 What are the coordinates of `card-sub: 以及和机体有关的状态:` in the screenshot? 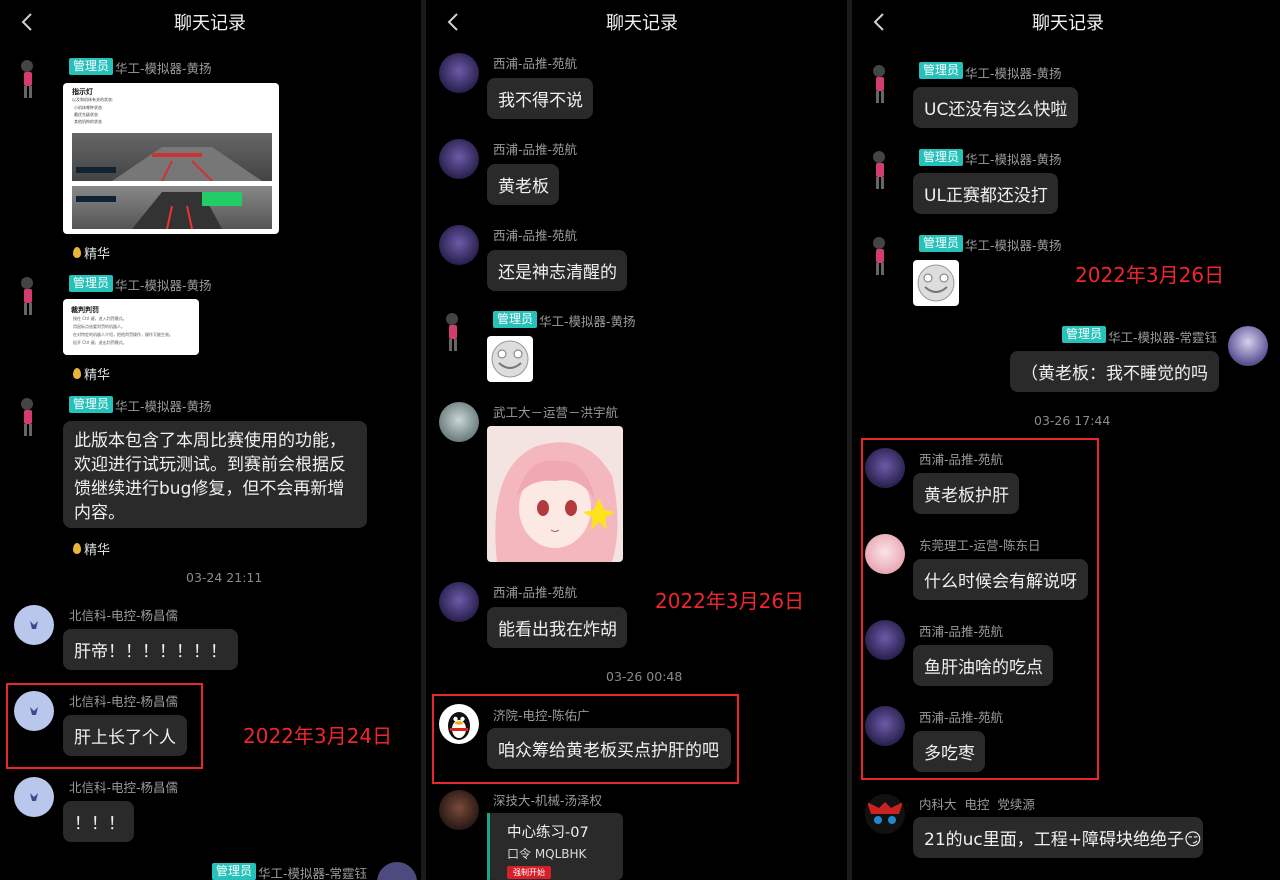 It's located at (93, 99).